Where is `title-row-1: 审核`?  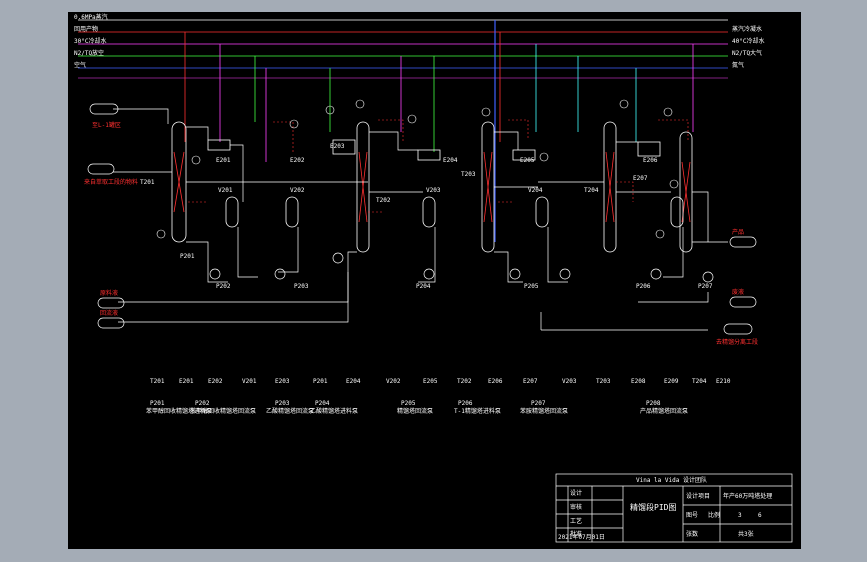
title-row-1: 审核 is located at coordinates (576, 507).